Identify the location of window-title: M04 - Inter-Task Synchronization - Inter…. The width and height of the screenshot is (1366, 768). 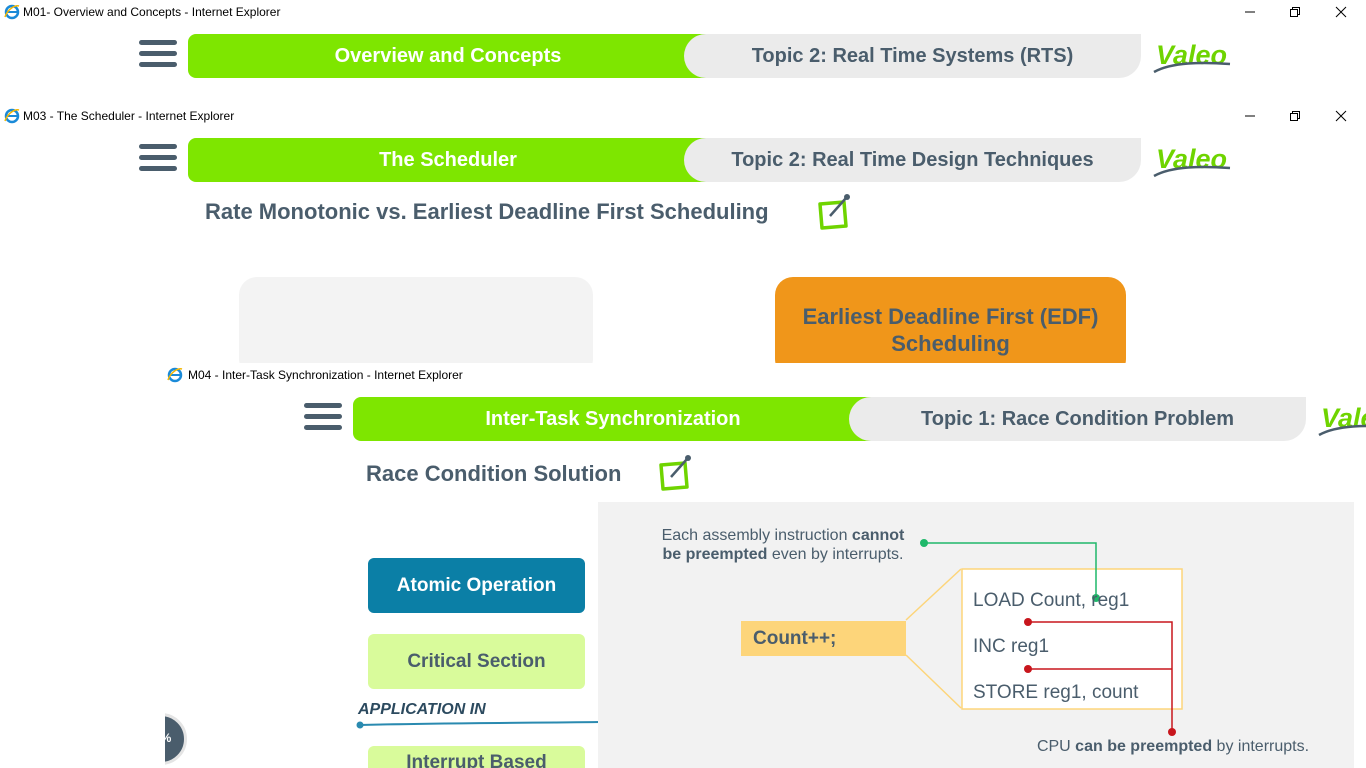
(325, 375).